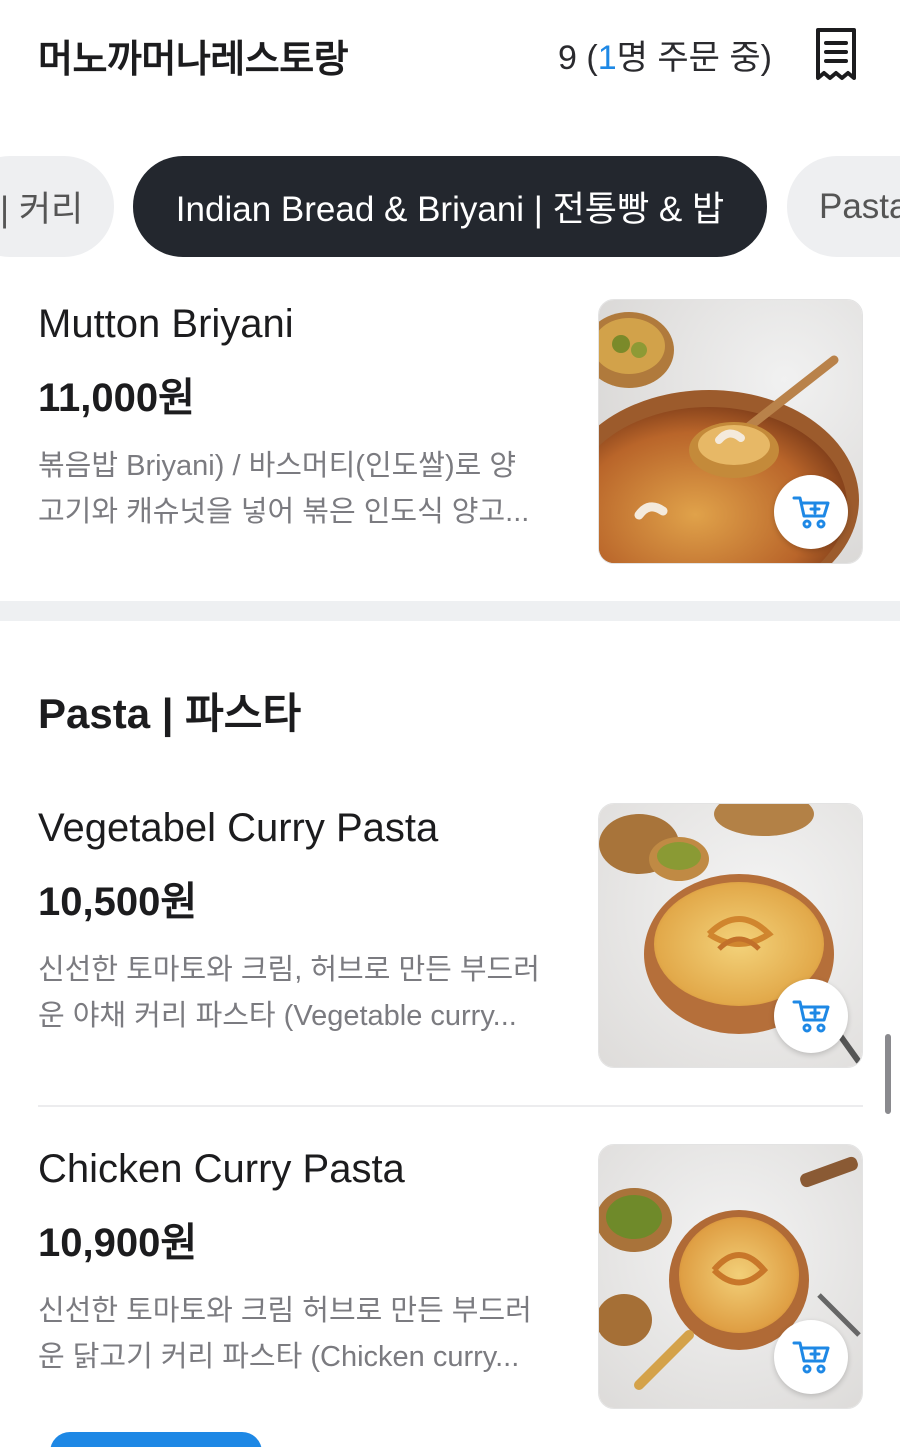 The height and width of the screenshot is (1447, 900). Describe the element at coordinates (450, 611) in the screenshot. I see `section-divider` at that location.